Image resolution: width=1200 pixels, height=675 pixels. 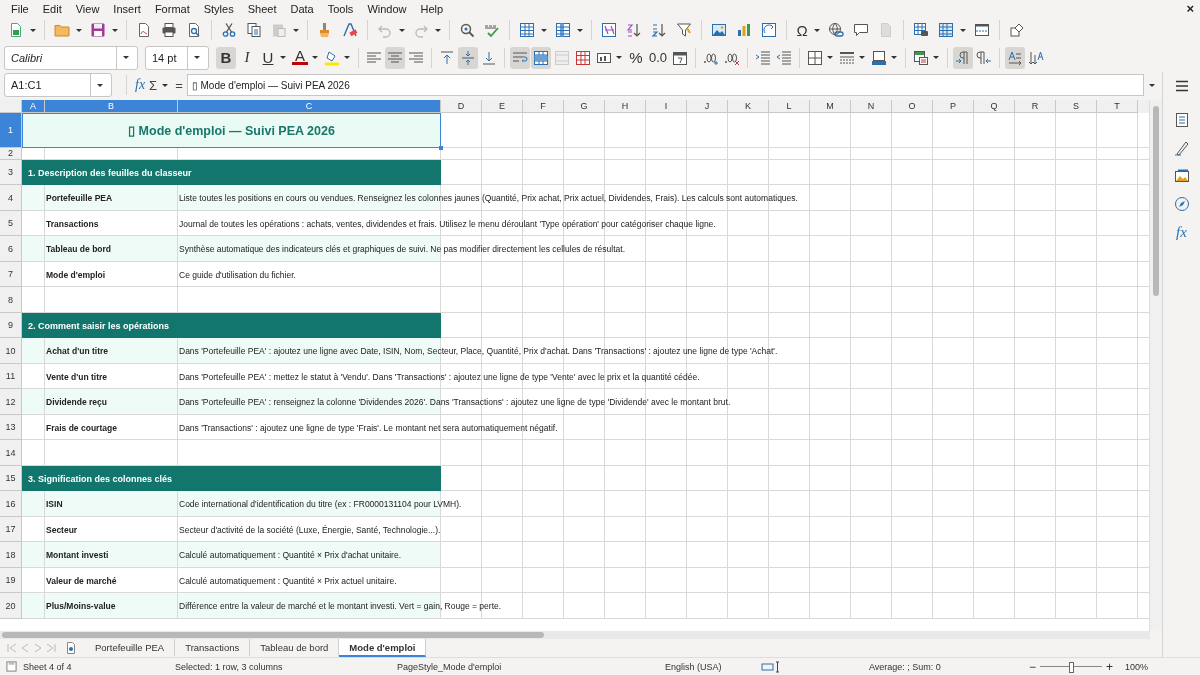 I want to click on row-header: 4, so click(x=11, y=198).